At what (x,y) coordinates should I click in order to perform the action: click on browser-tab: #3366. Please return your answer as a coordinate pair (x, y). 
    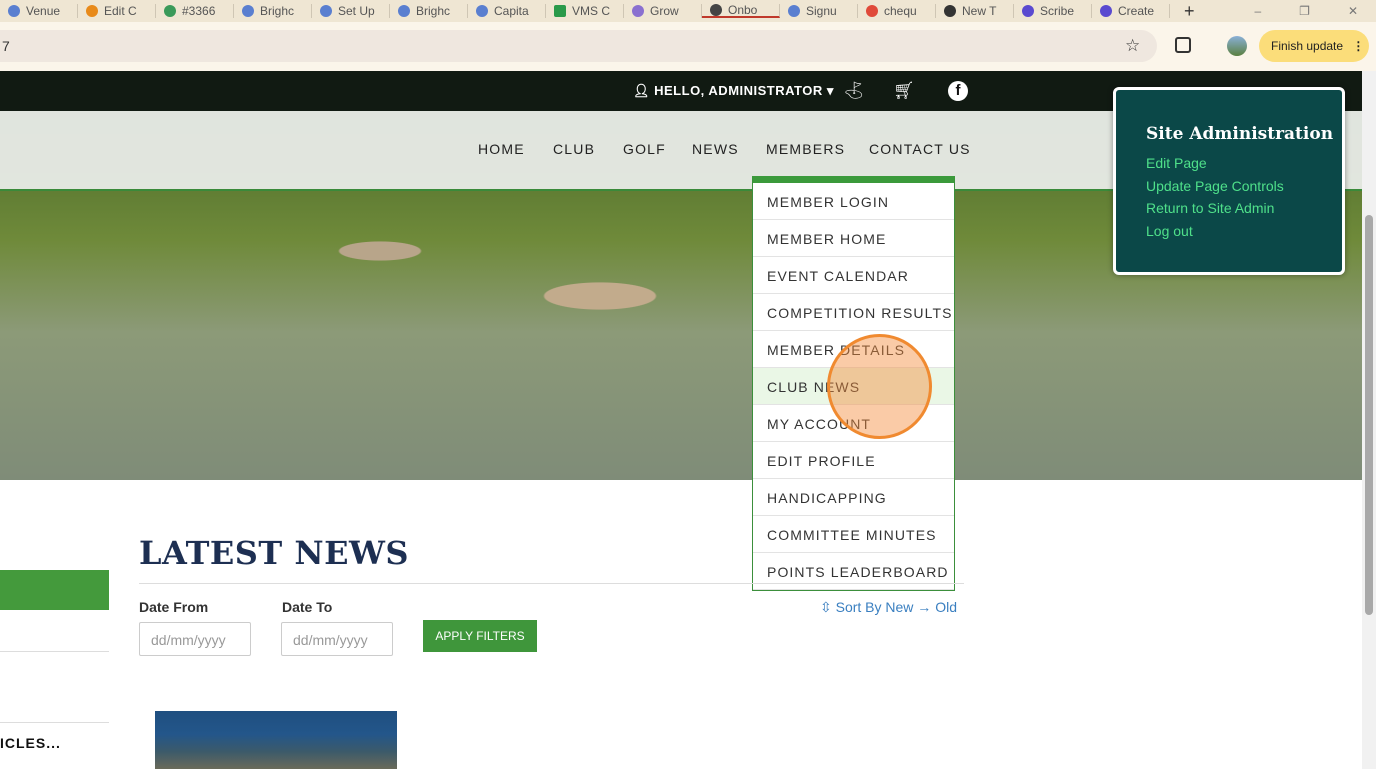
    Looking at the image, I should click on (195, 11).